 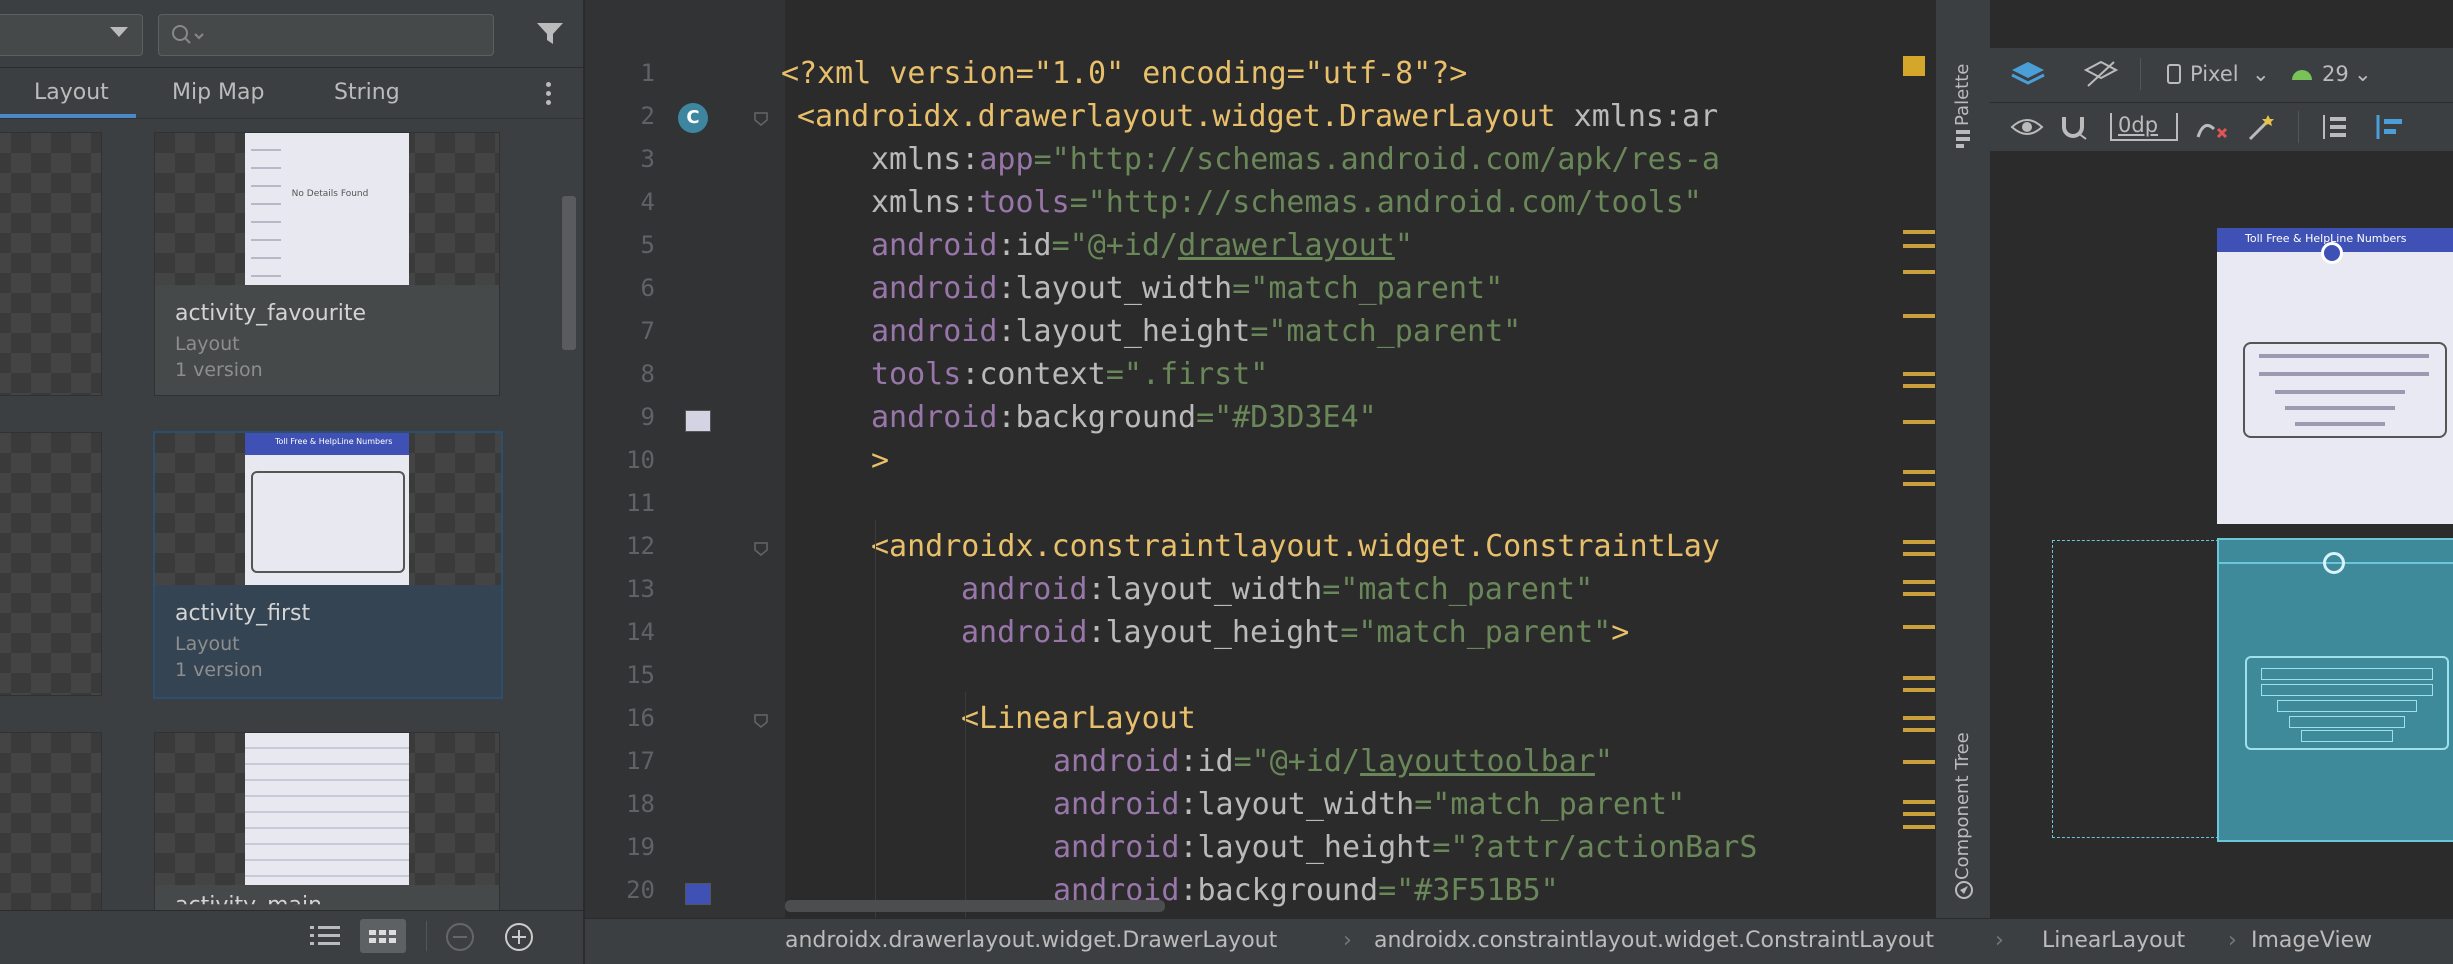 What do you see at coordinates (1468, 890) in the screenshot?
I see `xml-value: ="#3F51B5"` at bounding box center [1468, 890].